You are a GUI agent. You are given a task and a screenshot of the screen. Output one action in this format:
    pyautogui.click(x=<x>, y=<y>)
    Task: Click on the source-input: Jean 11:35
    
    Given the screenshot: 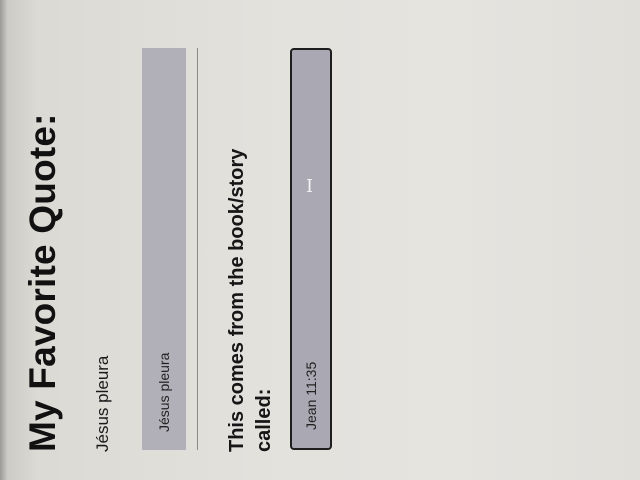 What is the action you would take?
    pyautogui.click(x=311, y=249)
    